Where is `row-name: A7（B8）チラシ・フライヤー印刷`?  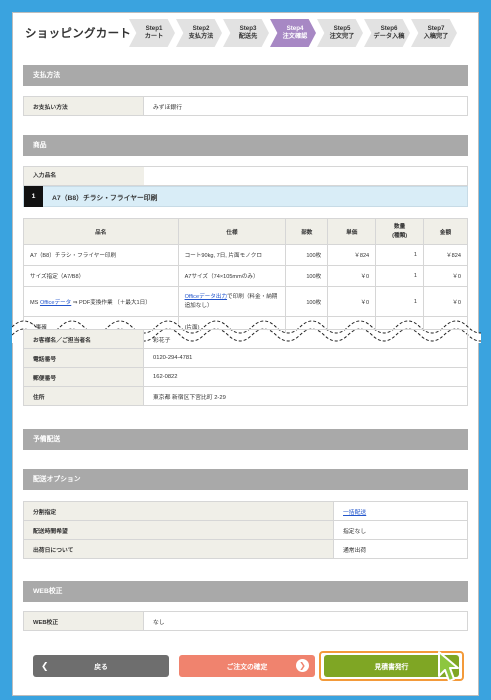 row-name: A7（B8）チラシ・フライヤー印刷 is located at coordinates (101, 255).